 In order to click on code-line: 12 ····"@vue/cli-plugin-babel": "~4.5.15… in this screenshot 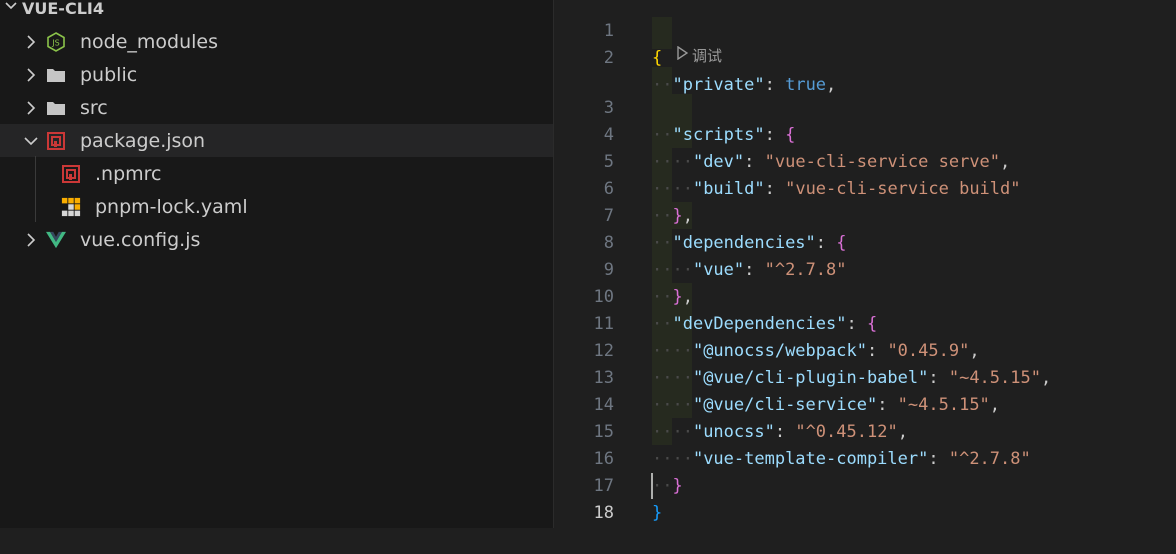, I will do `click(865, 349)`.